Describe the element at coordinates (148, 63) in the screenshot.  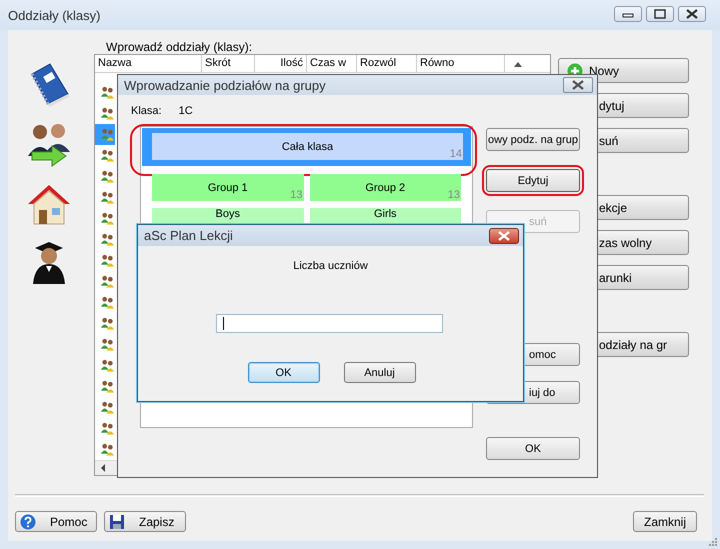
I see `column-header: Nazwa` at that location.